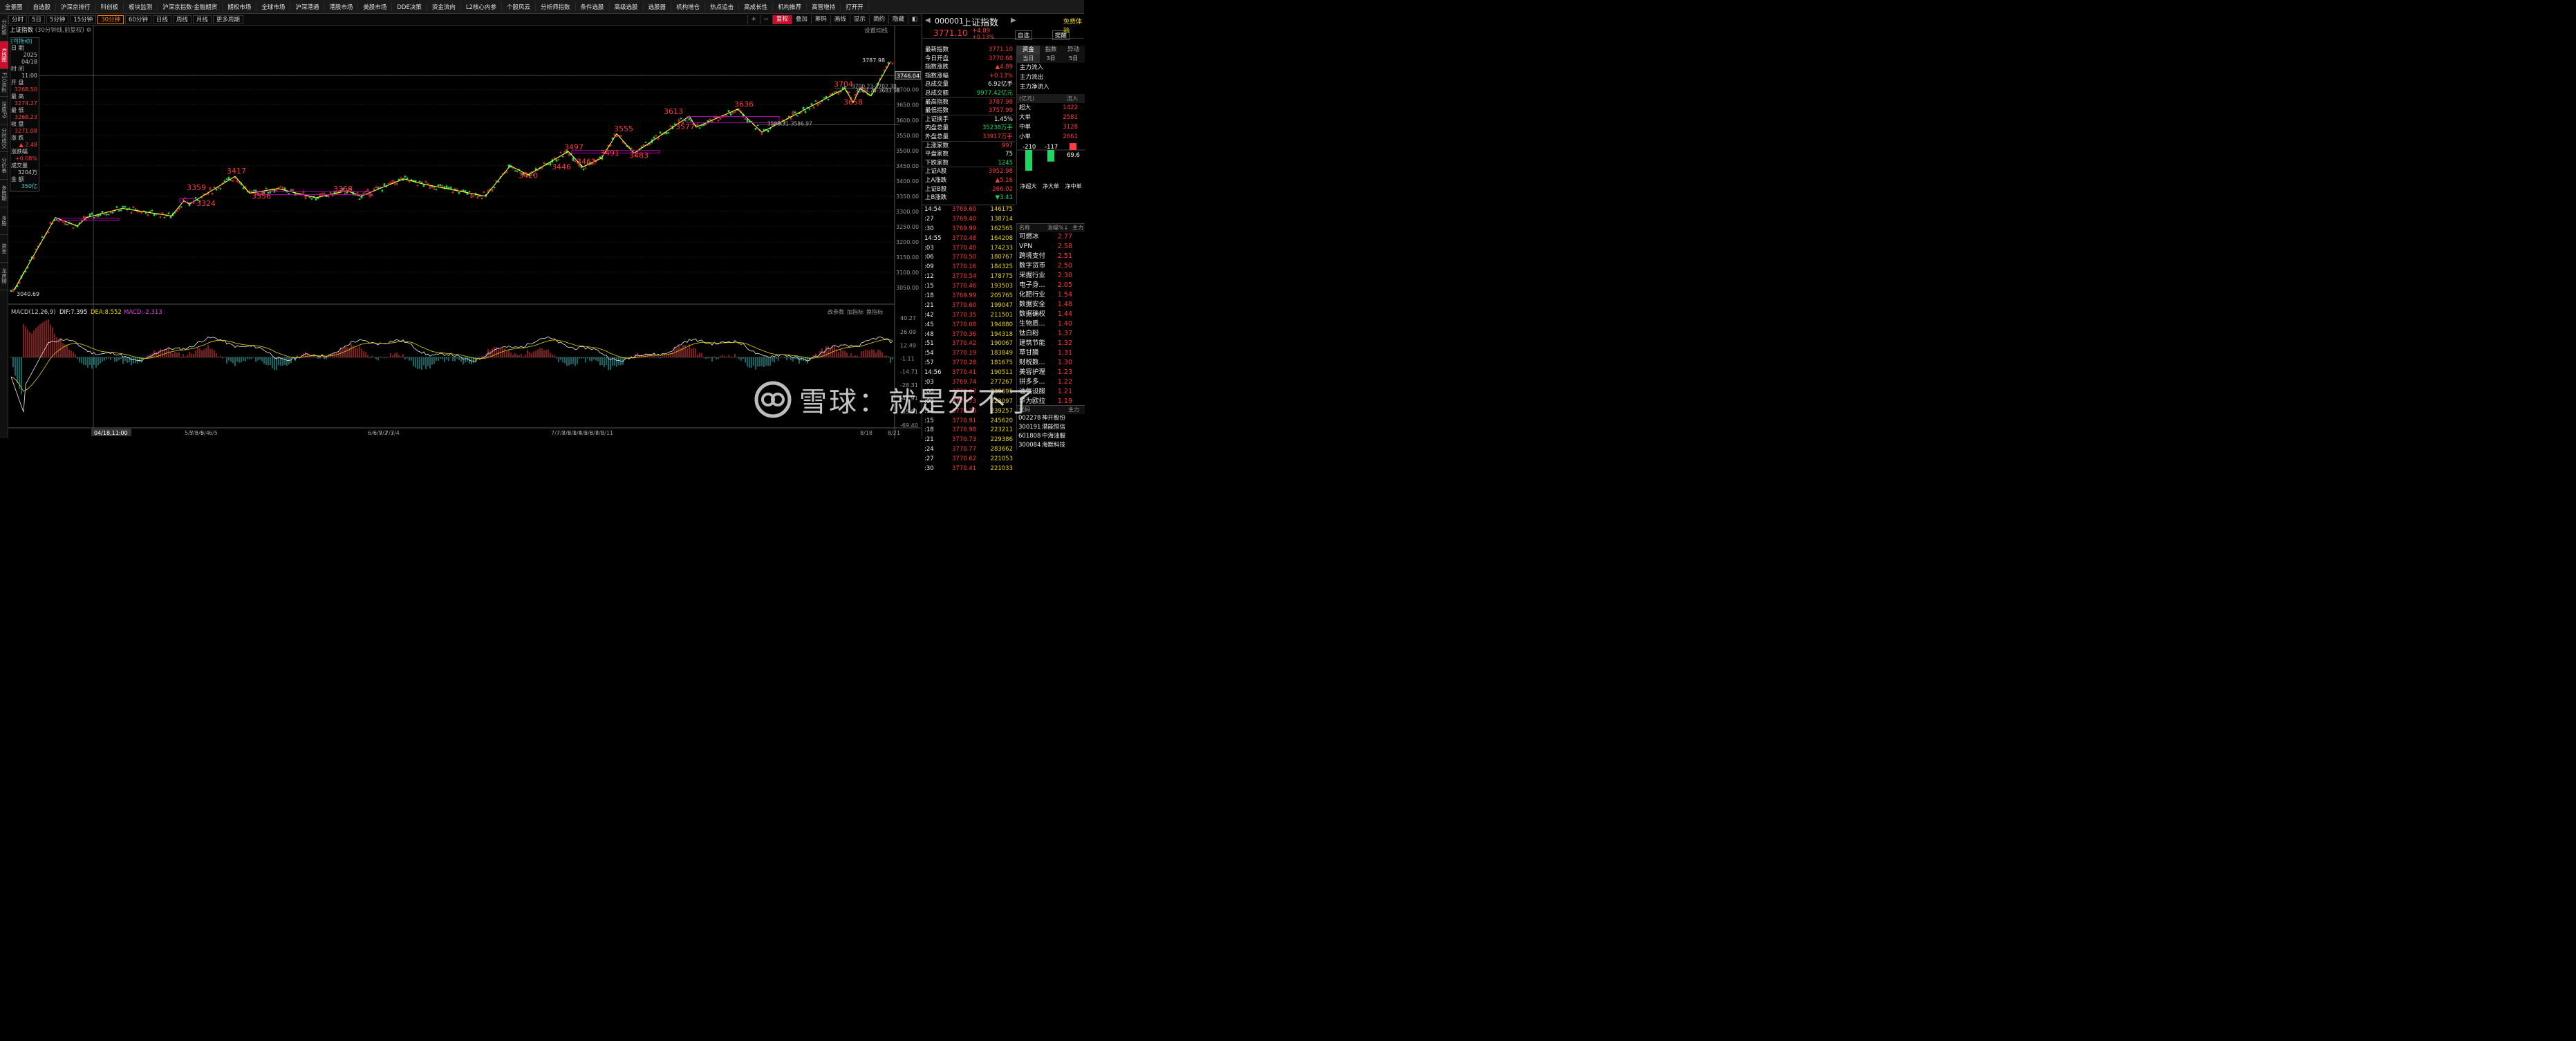  What do you see at coordinates (753, 20) in the screenshot?
I see `zoom-in-icon: +` at bounding box center [753, 20].